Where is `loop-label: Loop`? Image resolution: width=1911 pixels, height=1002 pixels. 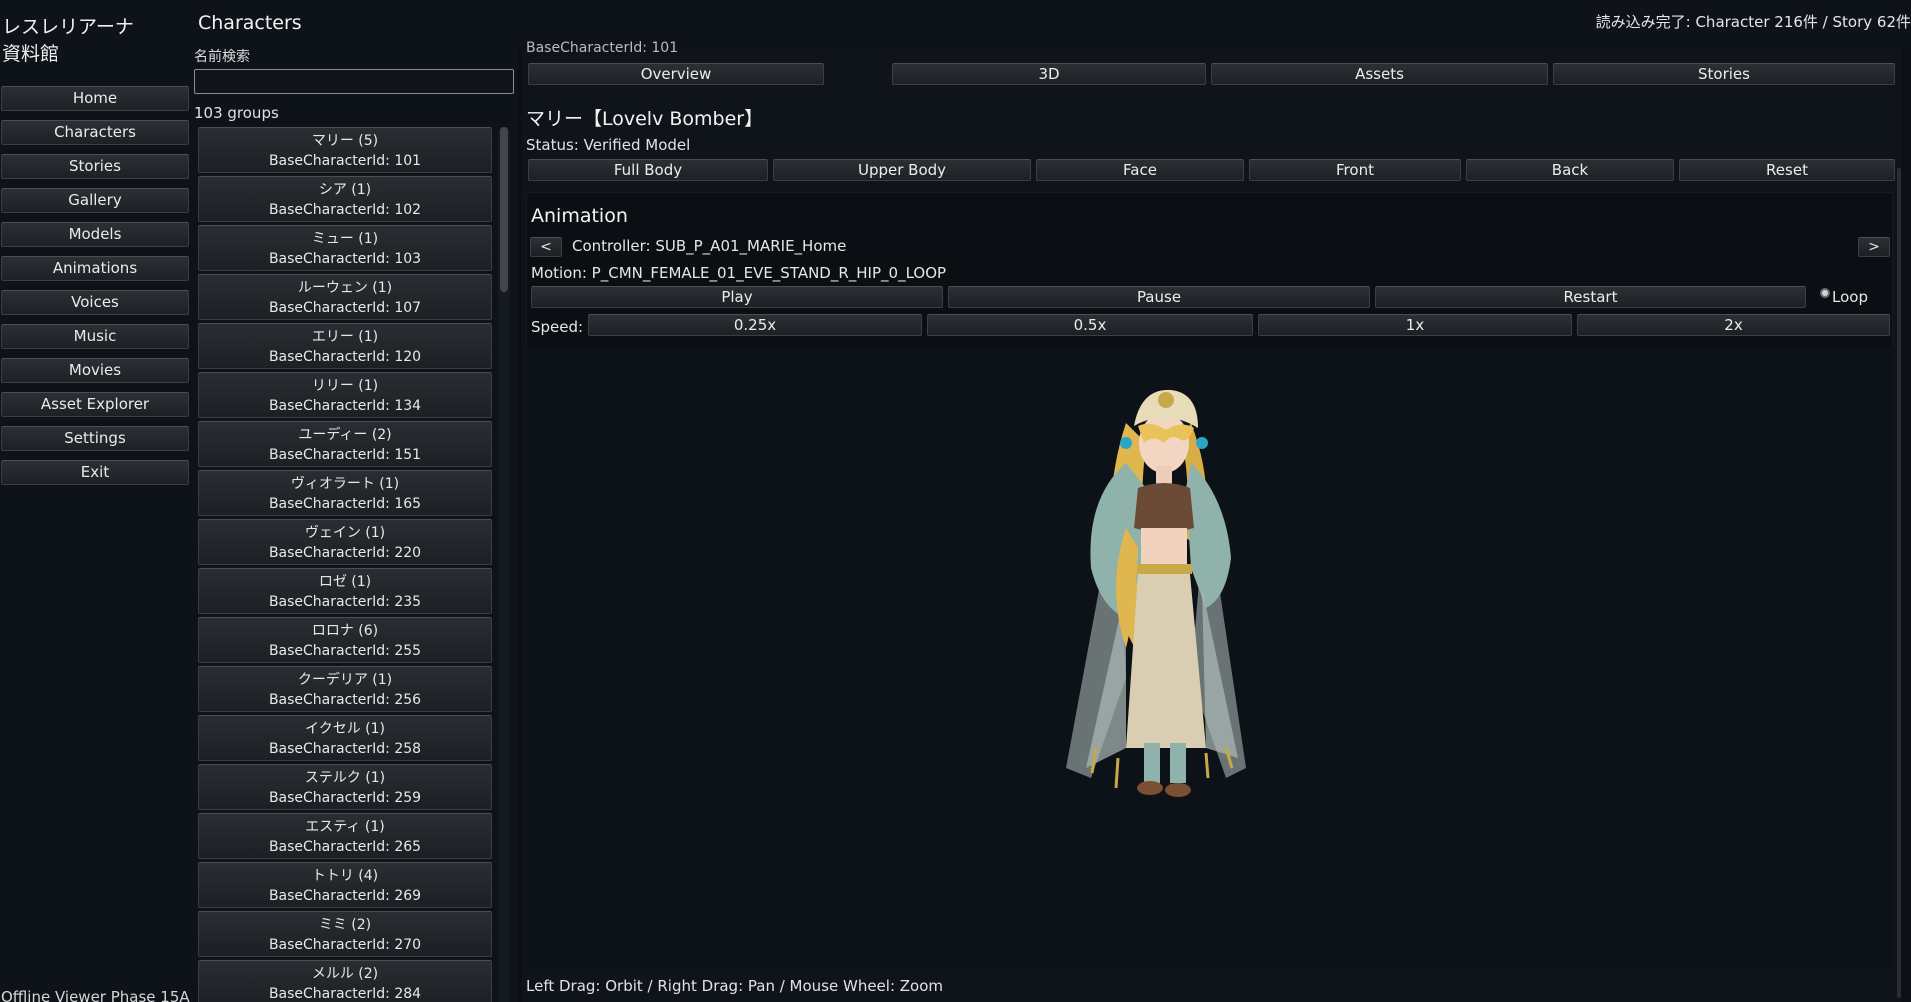 loop-label: Loop is located at coordinates (1850, 297).